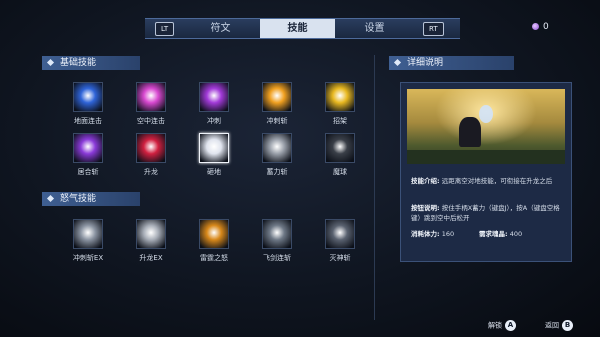  What do you see at coordinates (214, 258) in the screenshot?
I see `skill-label: 雷霆之怒` at bounding box center [214, 258].